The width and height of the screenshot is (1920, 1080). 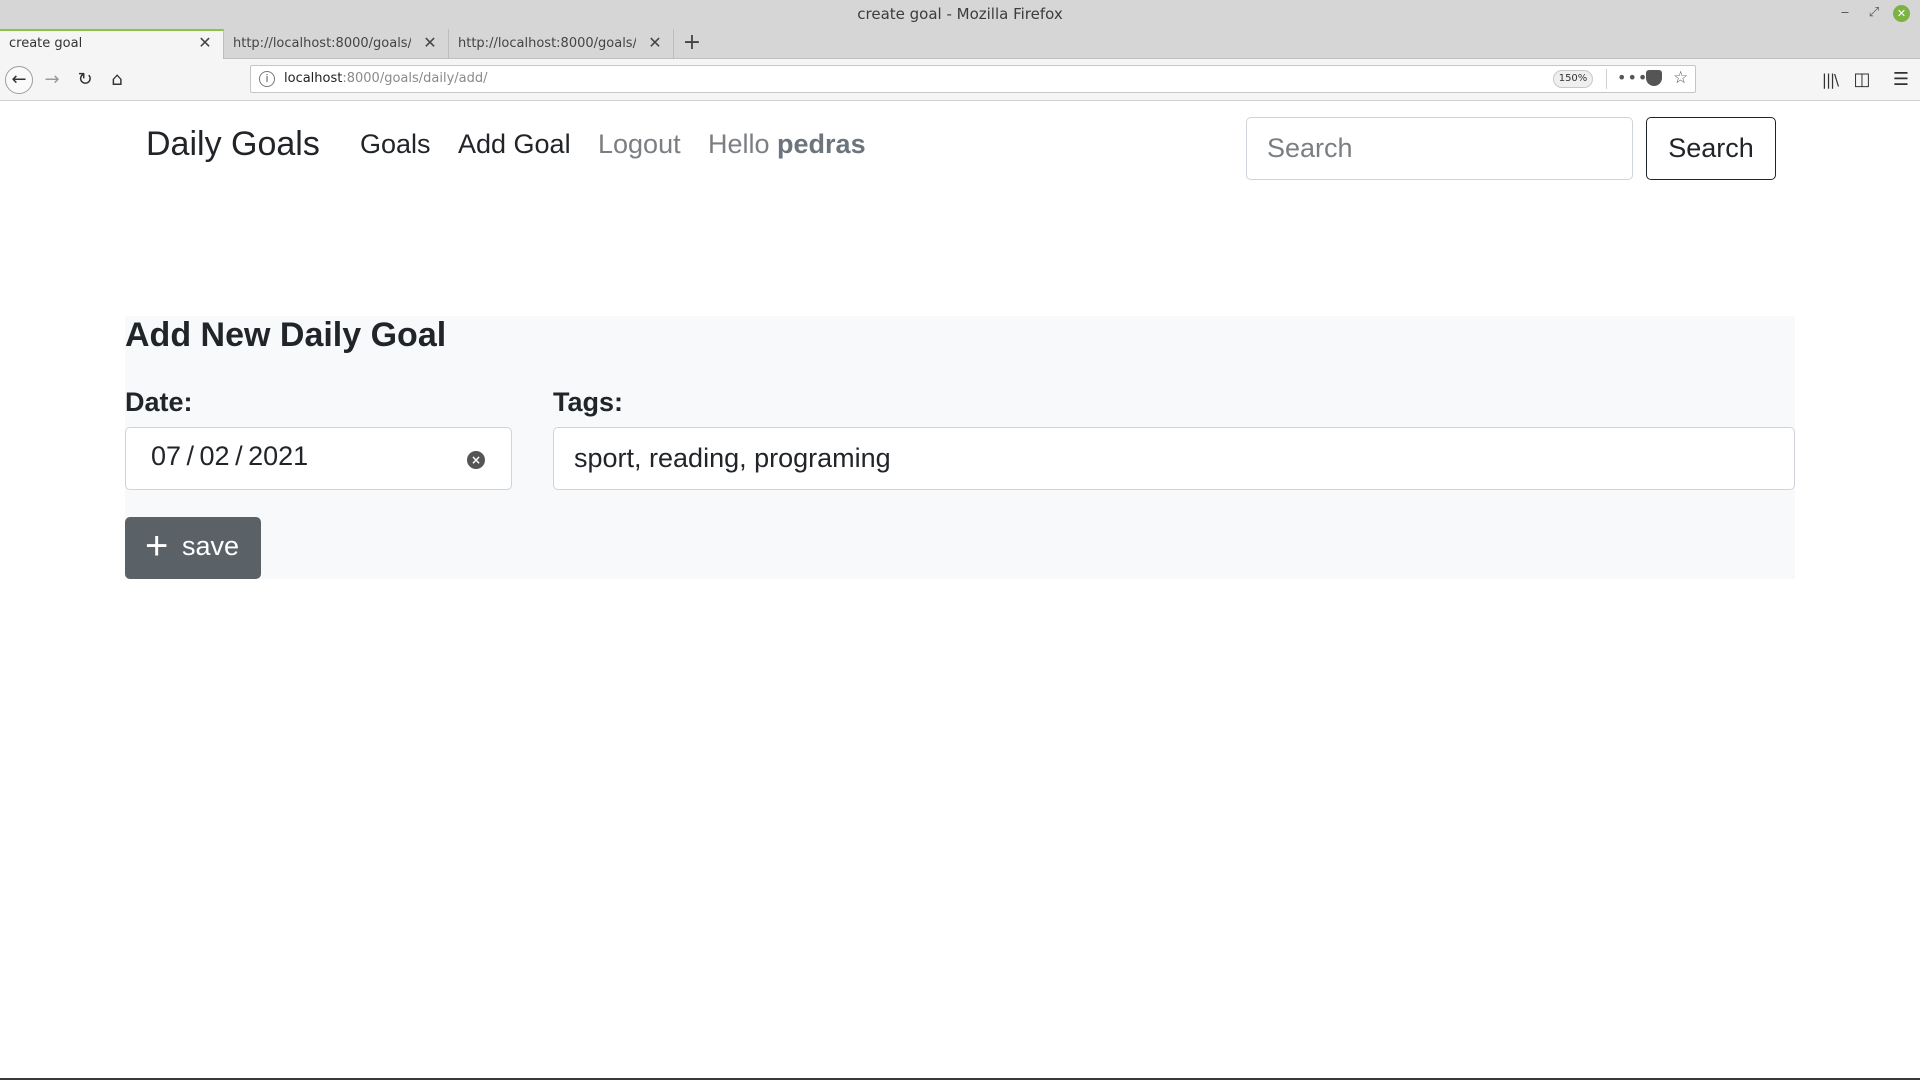 What do you see at coordinates (1632, 77) in the screenshot?
I see `page-actions-icon: •••` at bounding box center [1632, 77].